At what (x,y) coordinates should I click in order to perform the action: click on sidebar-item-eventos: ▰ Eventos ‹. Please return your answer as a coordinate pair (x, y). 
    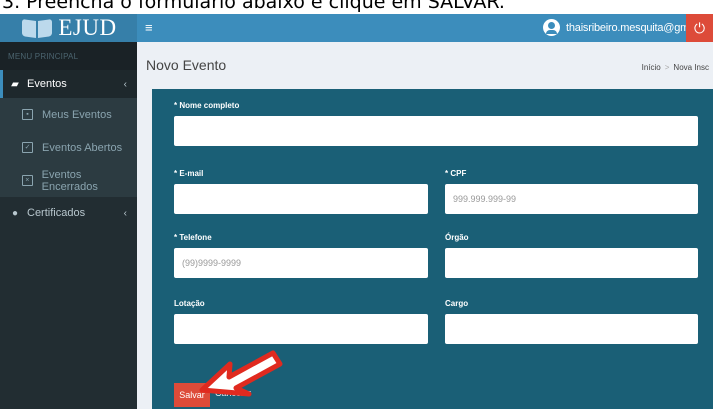
    Looking at the image, I should click on (68, 84).